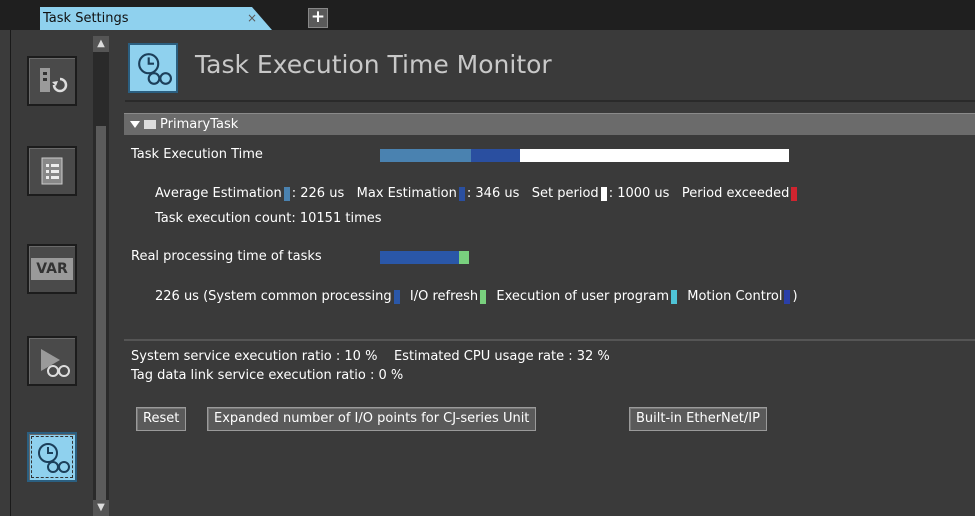  What do you see at coordinates (698, 419) in the screenshot?
I see `ethernet-ip-button: Built-in EtherNet/IP` at bounding box center [698, 419].